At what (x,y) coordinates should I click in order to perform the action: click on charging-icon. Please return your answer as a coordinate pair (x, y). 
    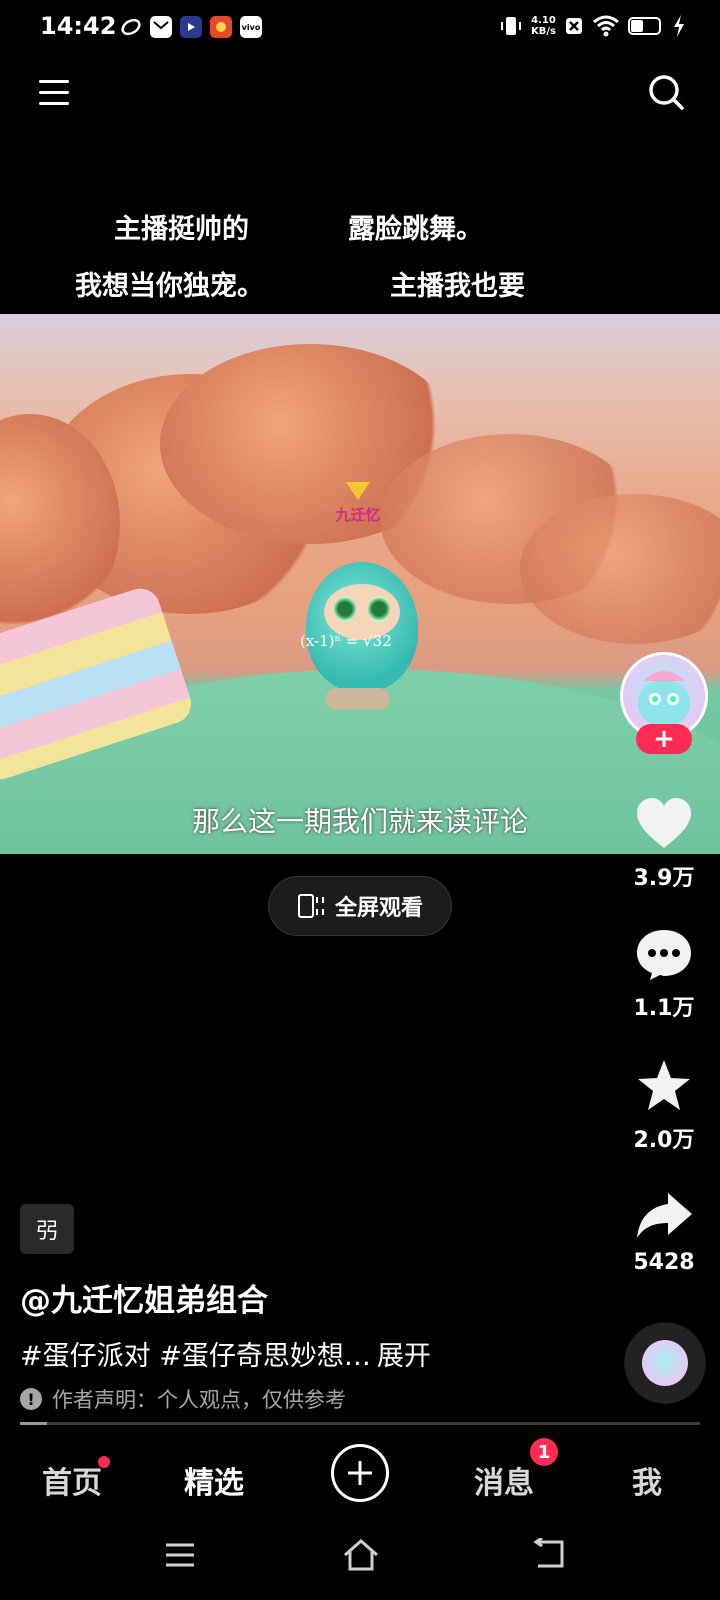
    Looking at the image, I should click on (679, 26).